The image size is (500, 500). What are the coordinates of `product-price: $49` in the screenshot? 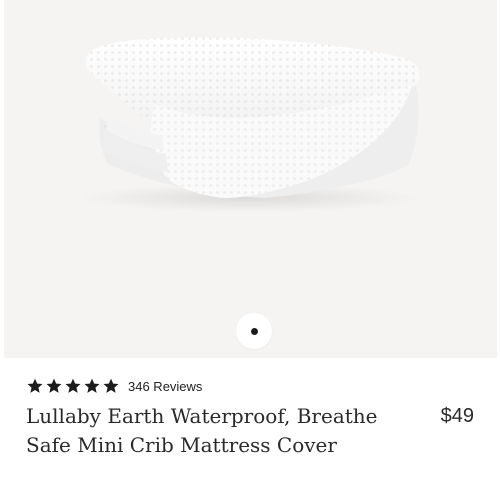 It's located at (457, 416).